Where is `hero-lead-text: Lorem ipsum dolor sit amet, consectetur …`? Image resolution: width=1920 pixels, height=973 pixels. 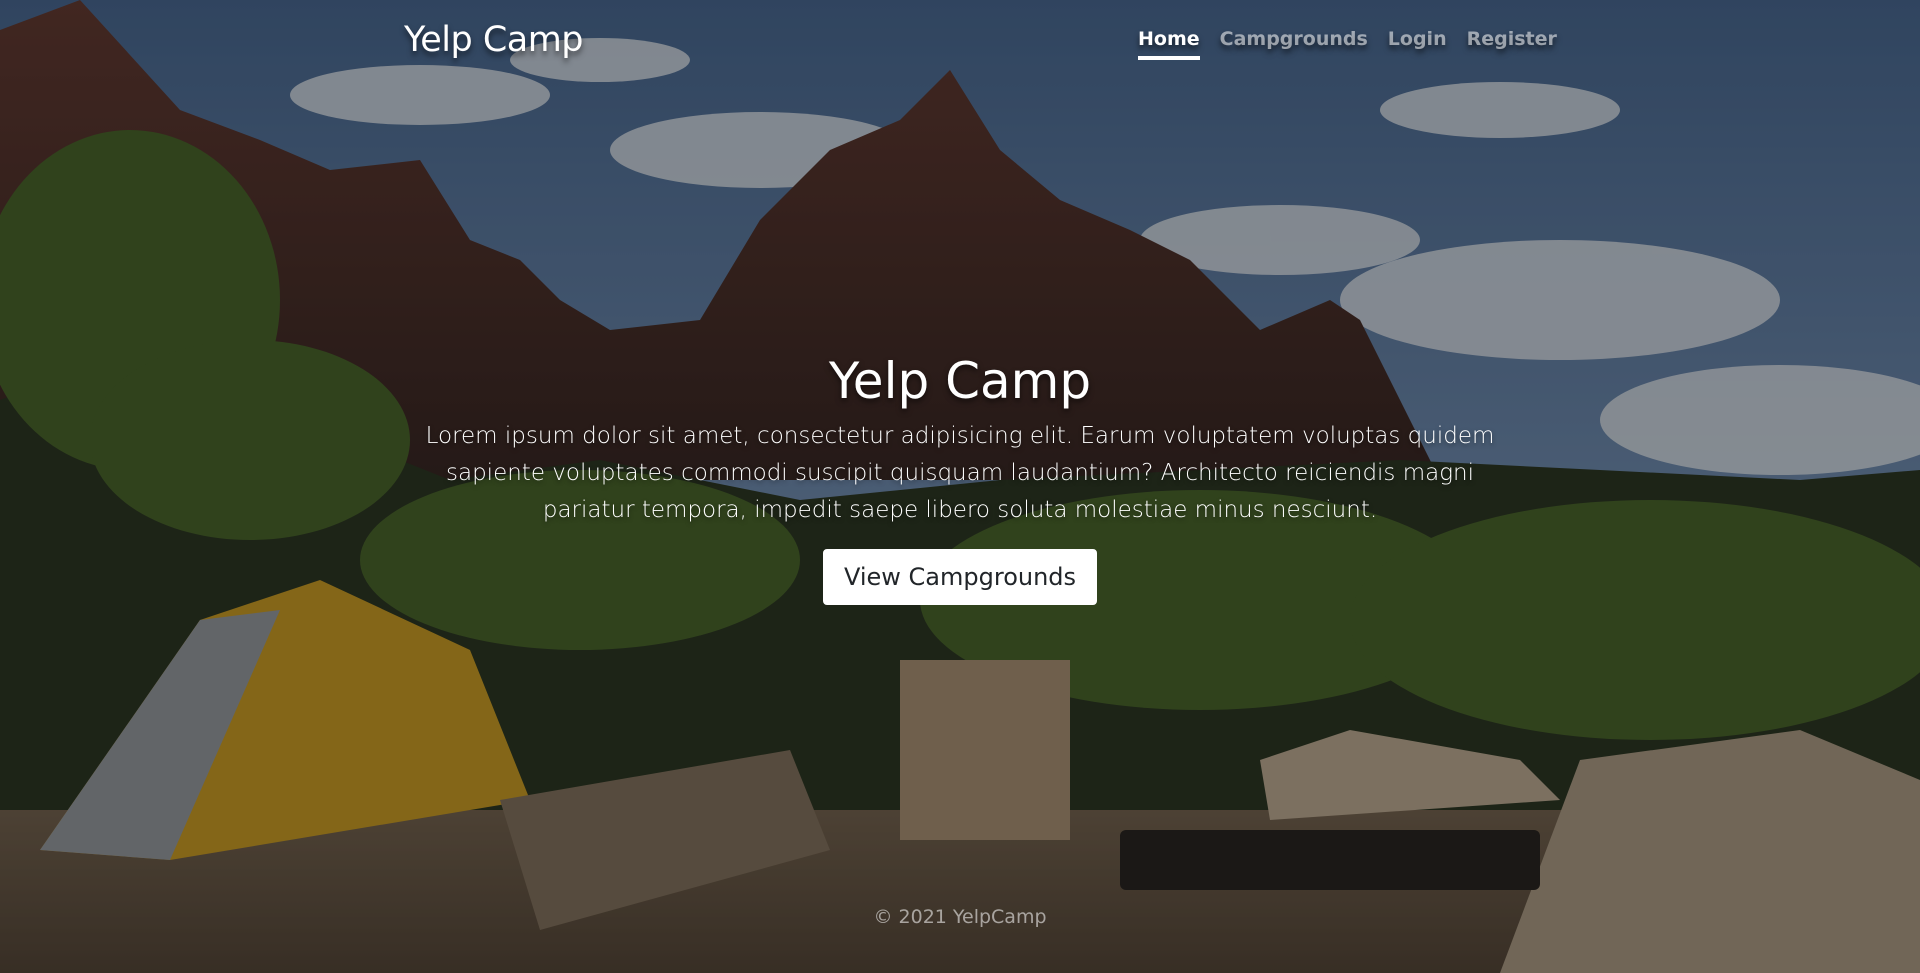
hero-lead-text: Lorem ipsum dolor sit amet, consectetur … is located at coordinates (960, 473).